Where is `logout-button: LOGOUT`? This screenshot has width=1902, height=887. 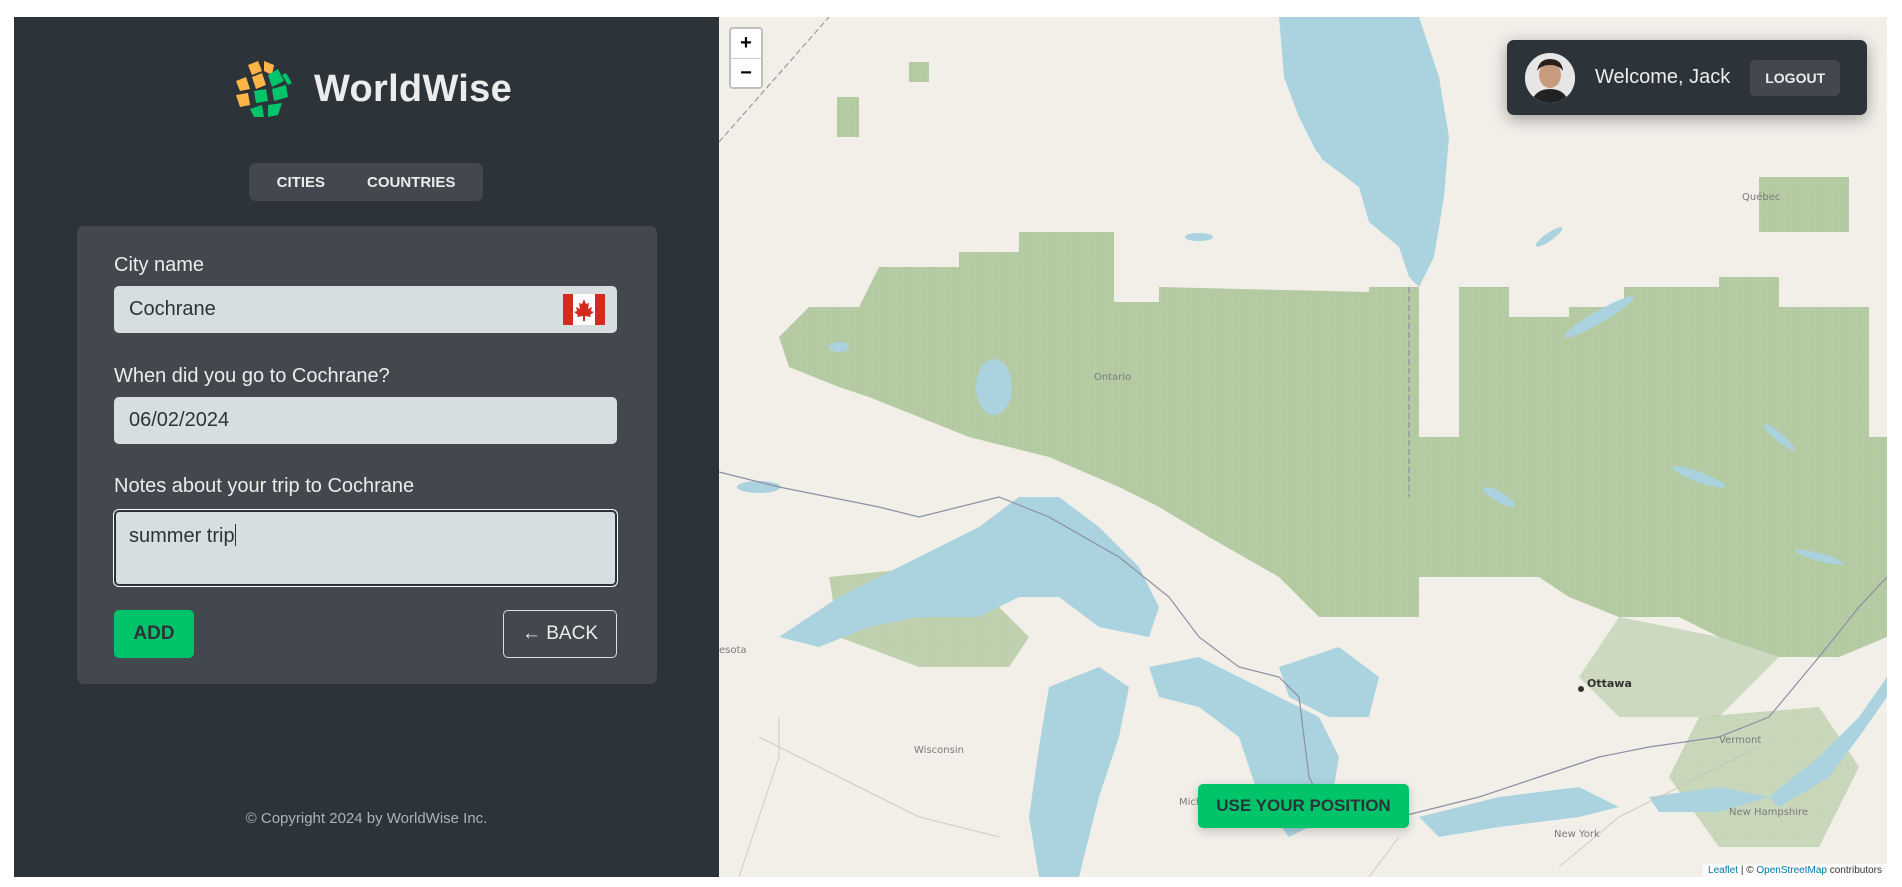 logout-button: LOGOUT is located at coordinates (1795, 77).